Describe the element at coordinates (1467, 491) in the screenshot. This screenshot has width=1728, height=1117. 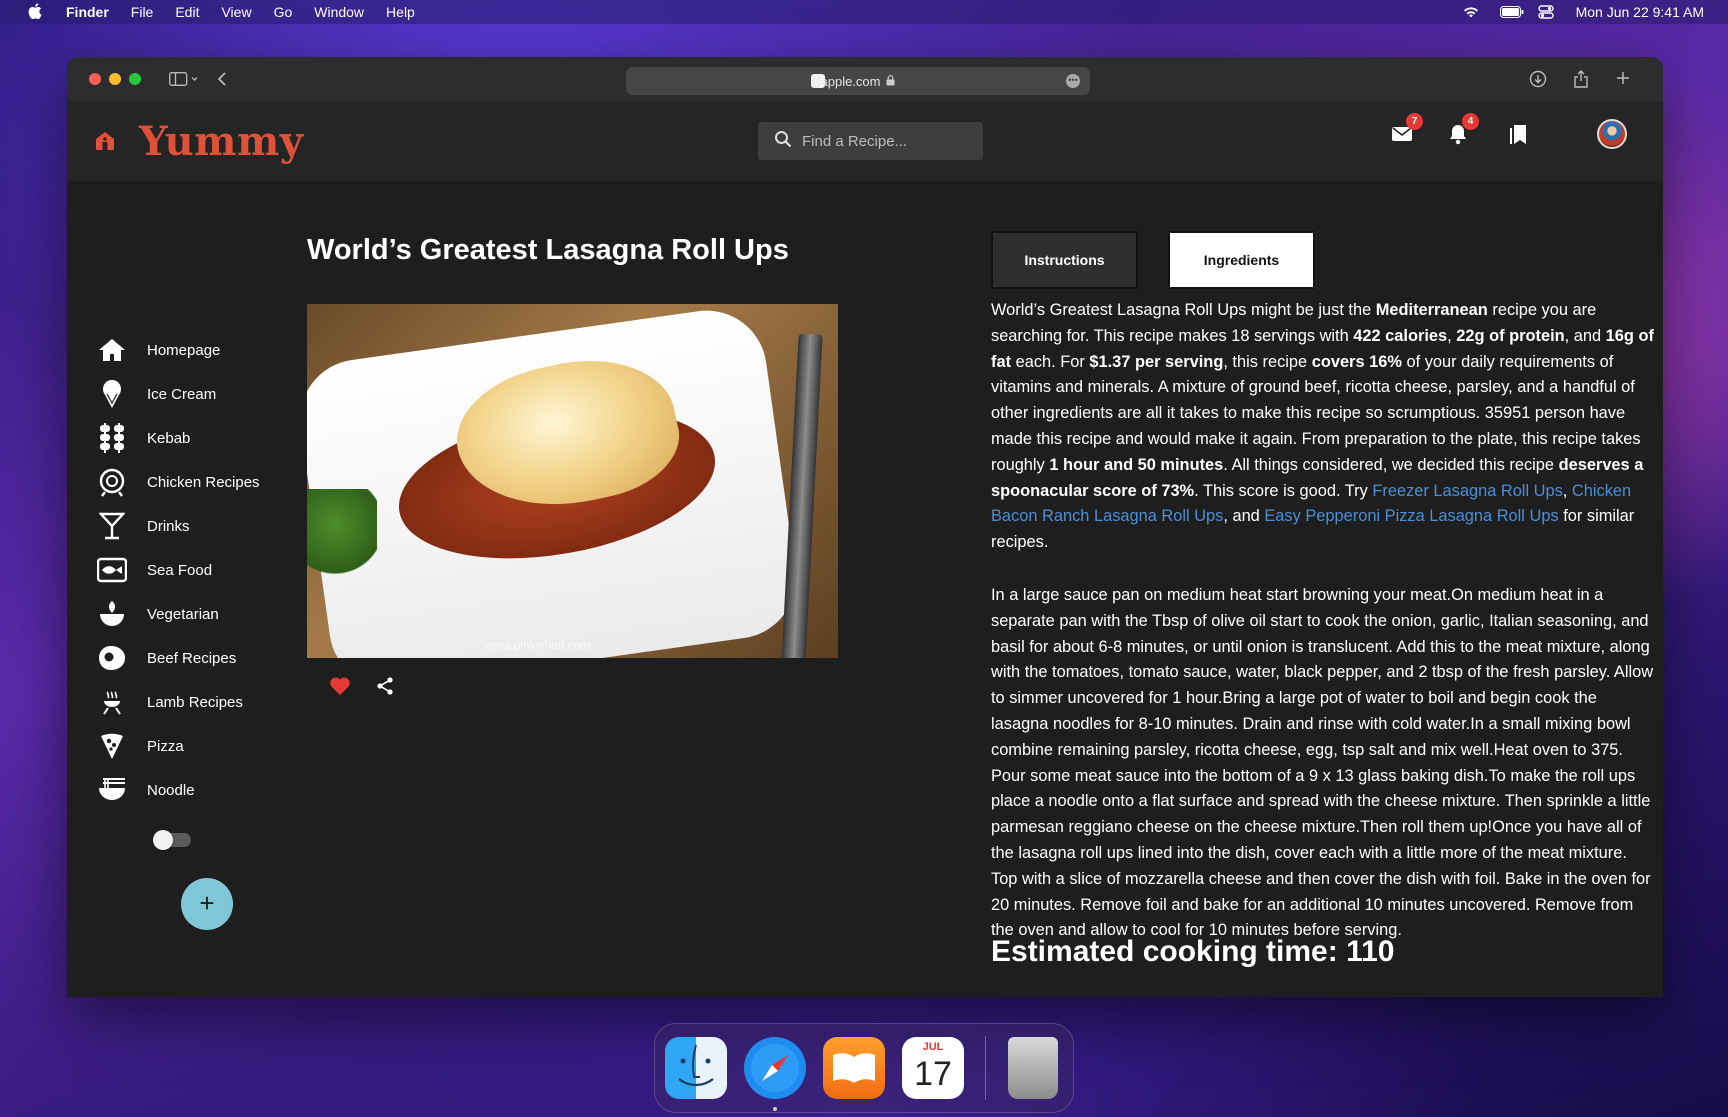
I see `similar-recipe-link: Freezer Lasagna Roll Ups` at that location.